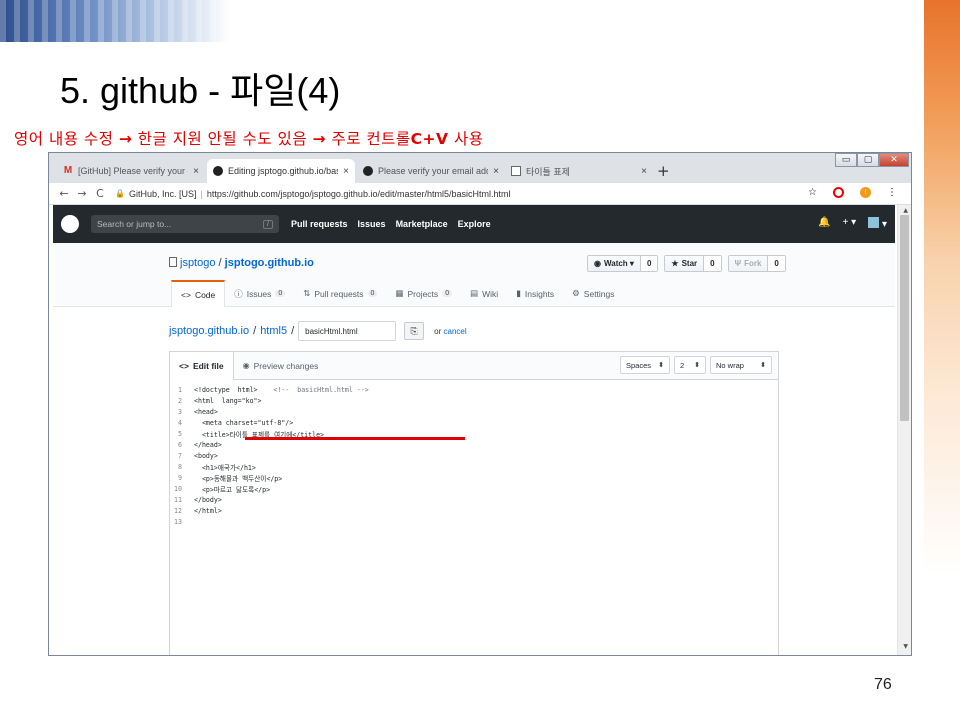 Image resolution: width=960 pixels, height=720 pixels. I want to click on watch-button: ◉ Watch ▾ 0, so click(623, 263).